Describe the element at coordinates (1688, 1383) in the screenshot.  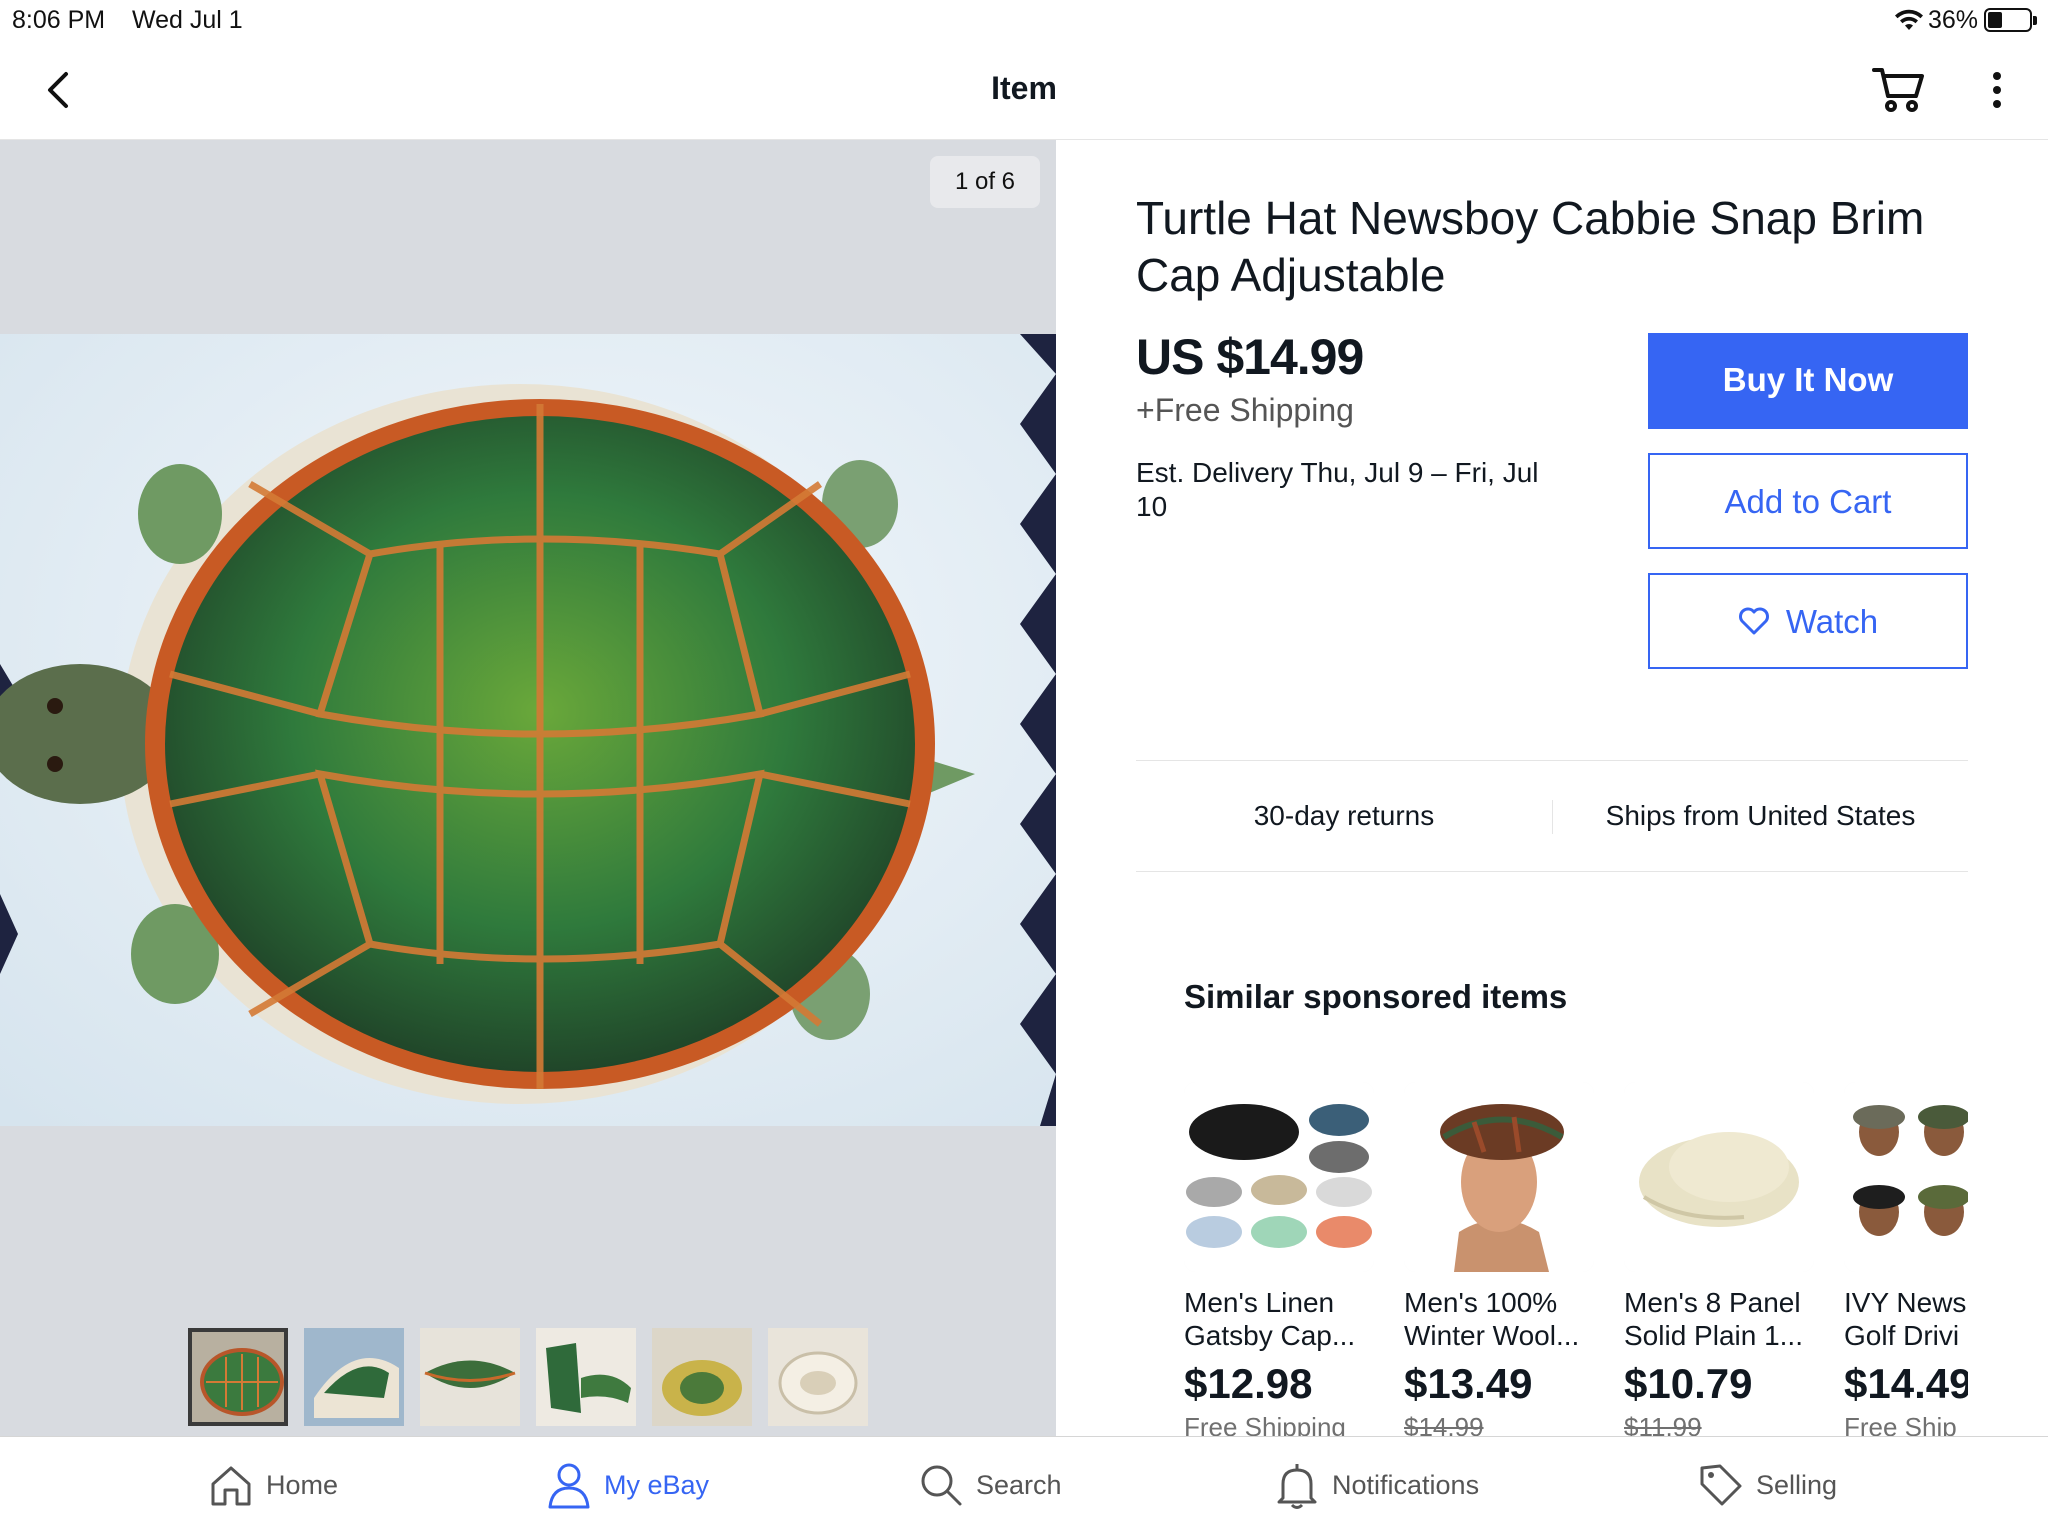
I see `similar-item-price: $10.79` at that location.